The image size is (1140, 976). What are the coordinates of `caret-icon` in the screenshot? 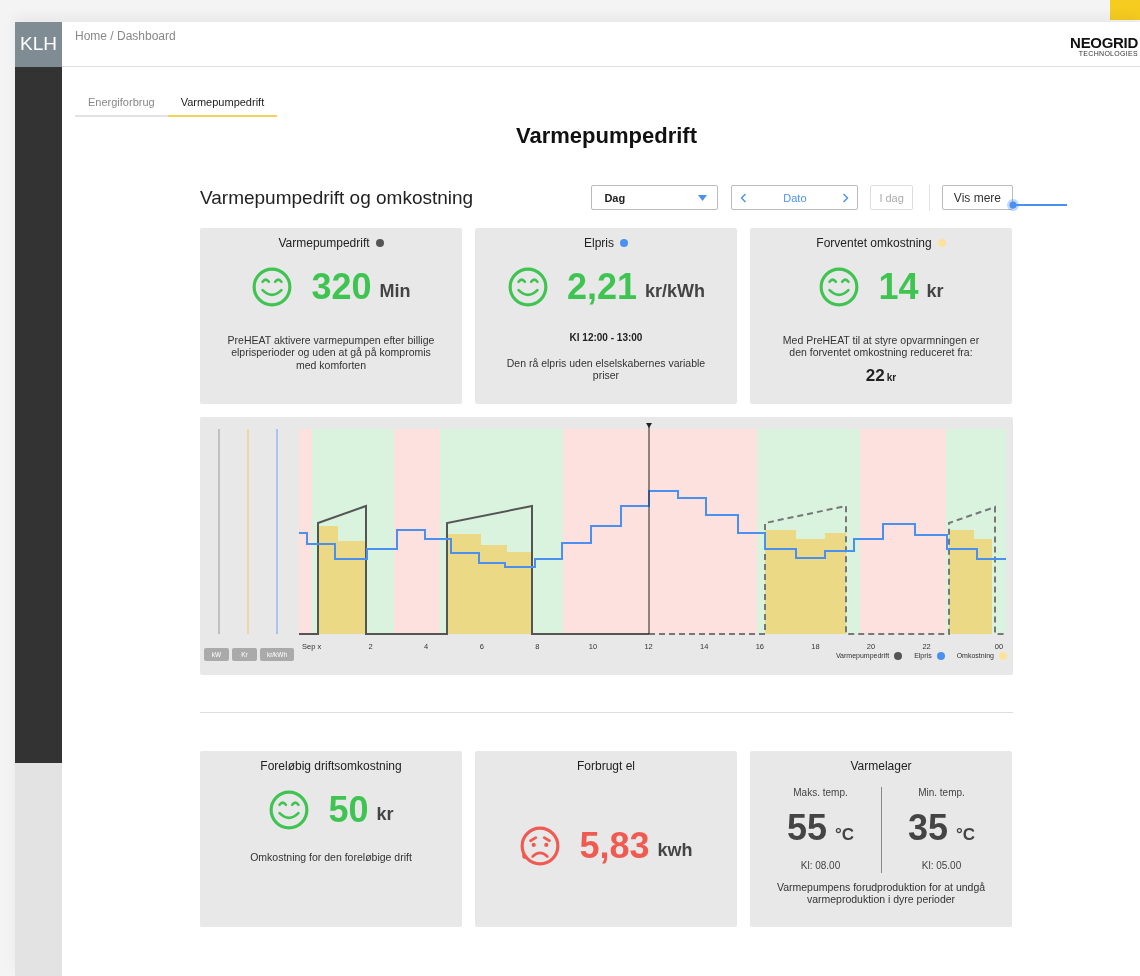 It's located at (703, 197).